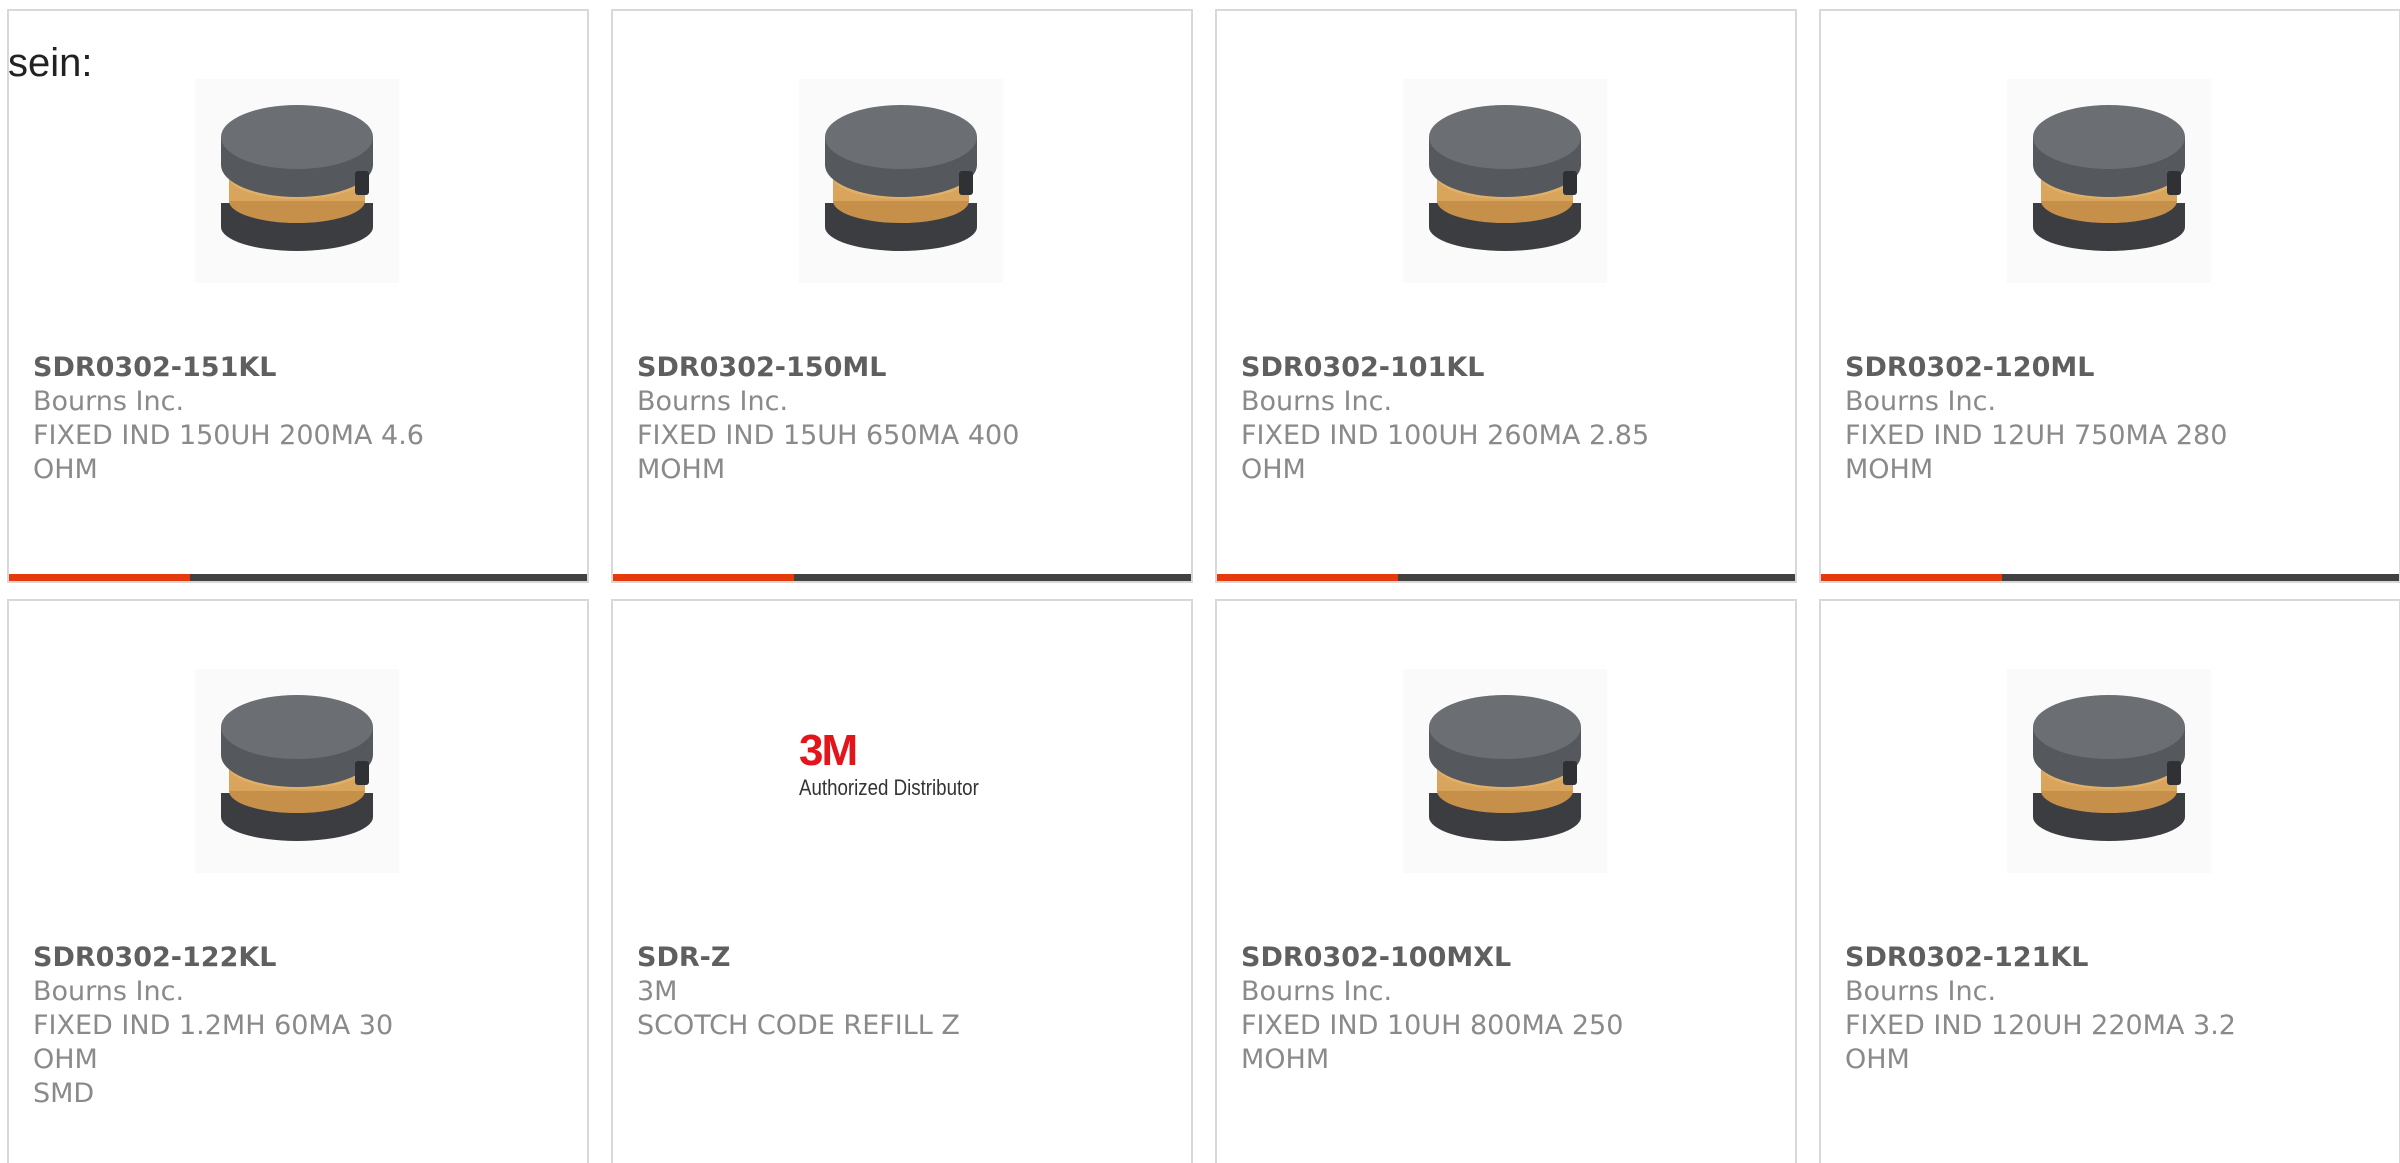 The height and width of the screenshot is (1163, 2400). What do you see at coordinates (1445, 435) in the screenshot?
I see `description-line: FIXED IND 100UH 260MA 2.85` at bounding box center [1445, 435].